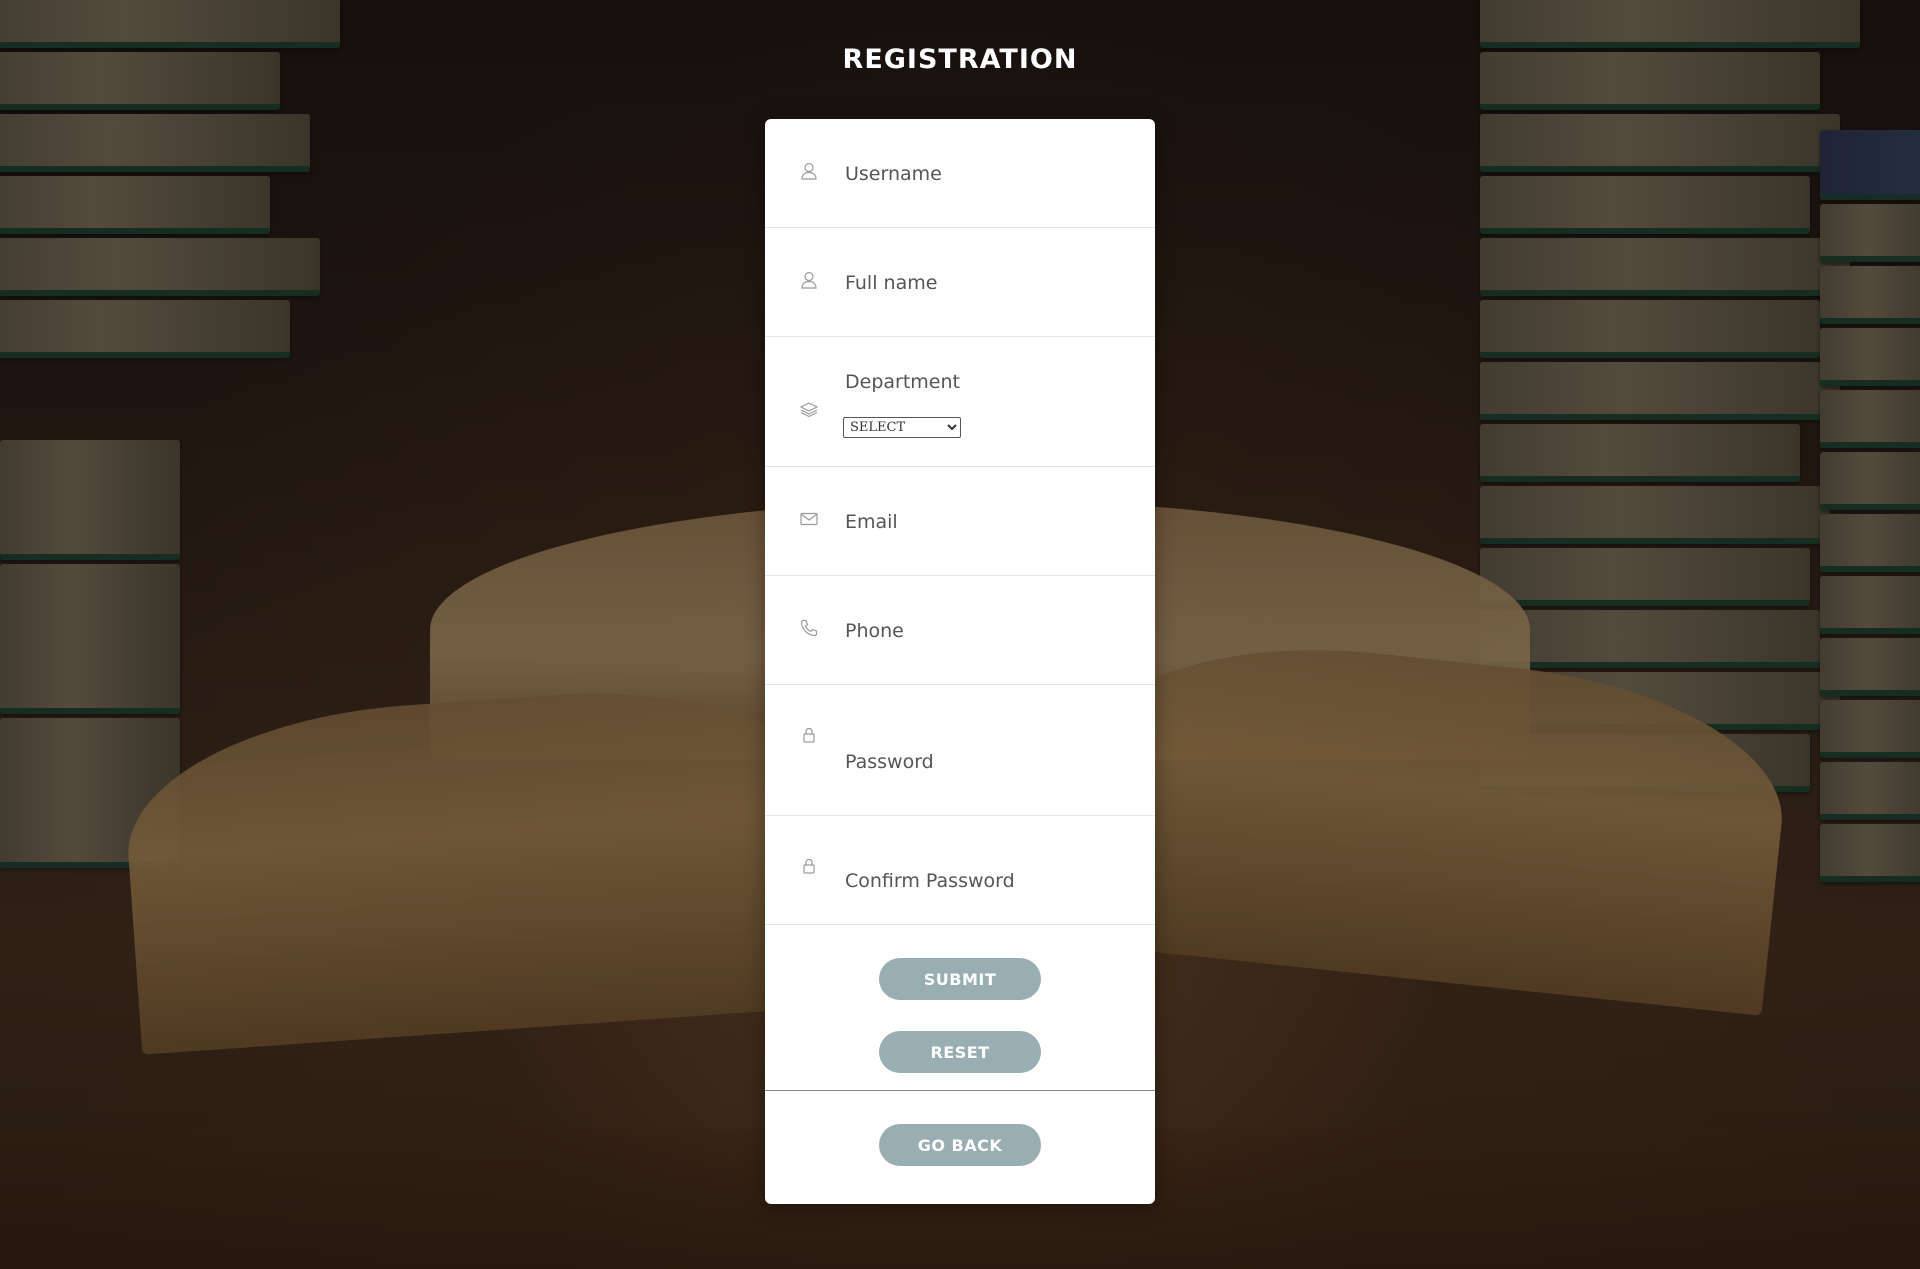  I want to click on username-row, so click(960, 173).